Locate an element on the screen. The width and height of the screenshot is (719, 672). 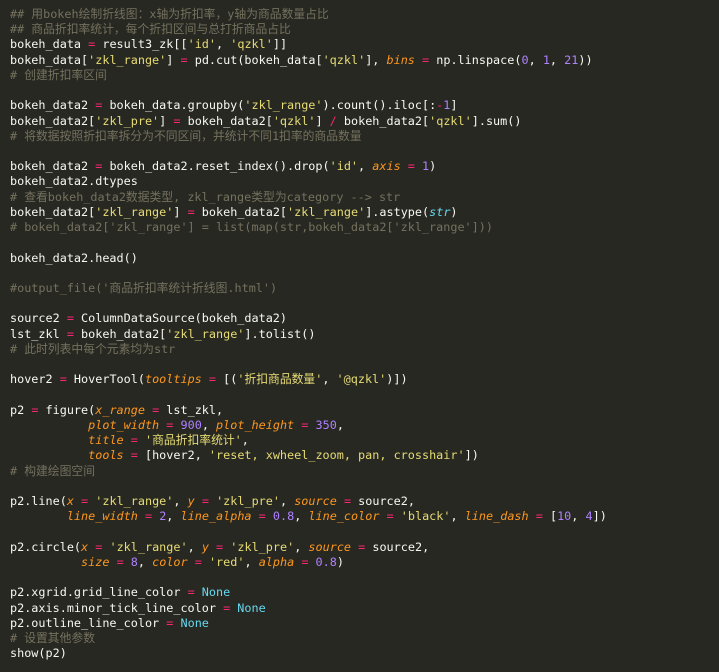
code-line: show(p2) is located at coordinates (364, 653).